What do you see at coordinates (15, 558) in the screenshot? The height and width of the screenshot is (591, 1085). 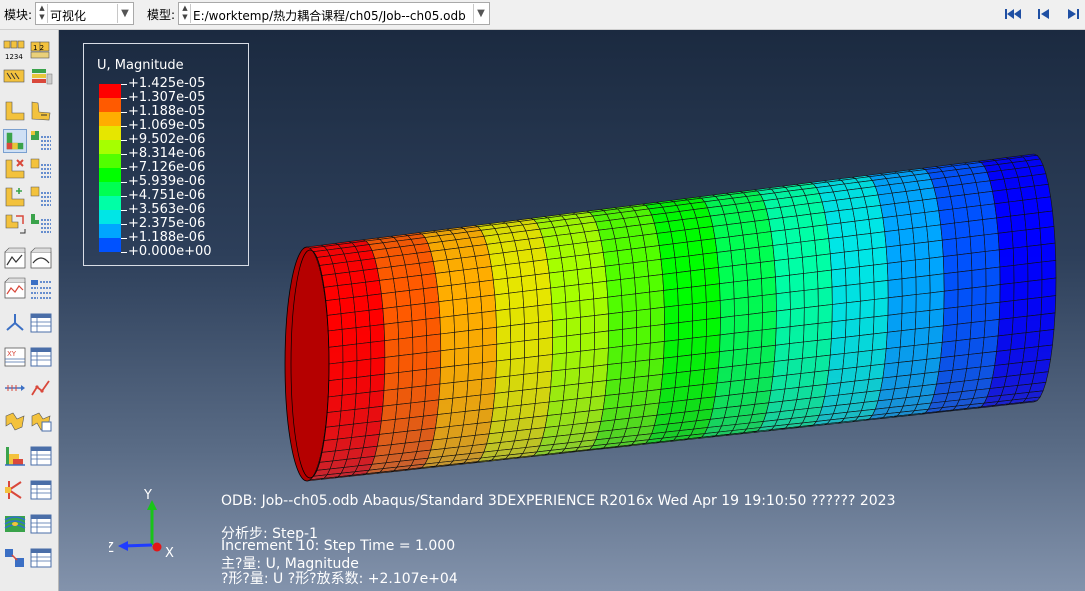 I see `display-body-icon` at bounding box center [15, 558].